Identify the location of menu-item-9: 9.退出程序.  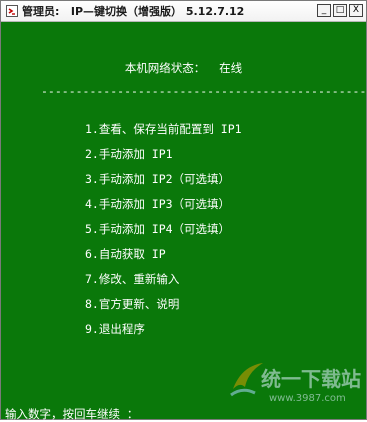
(115, 329).